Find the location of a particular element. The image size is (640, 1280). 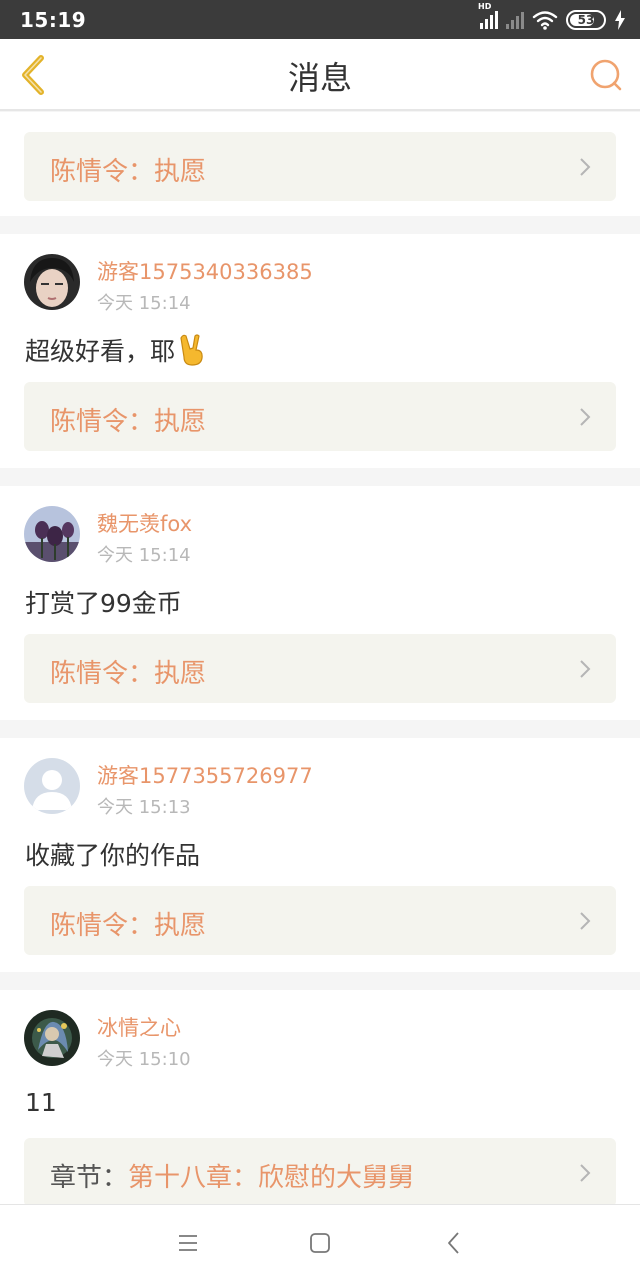

chapter-link-text: 章节：第十八章：欣慰的大舅舅 is located at coordinates (232, 1175).